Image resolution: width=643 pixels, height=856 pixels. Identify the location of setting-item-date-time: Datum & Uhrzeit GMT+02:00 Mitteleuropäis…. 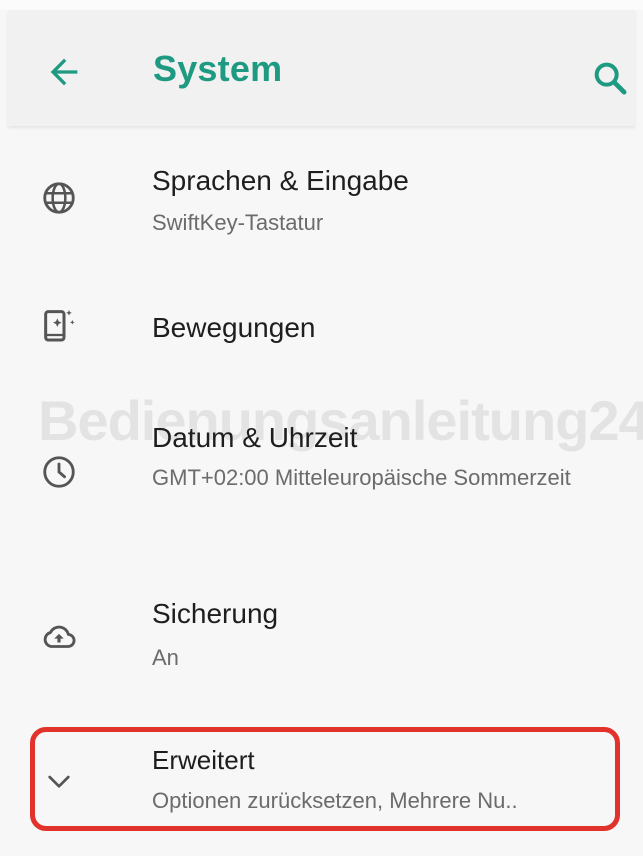
(321, 475).